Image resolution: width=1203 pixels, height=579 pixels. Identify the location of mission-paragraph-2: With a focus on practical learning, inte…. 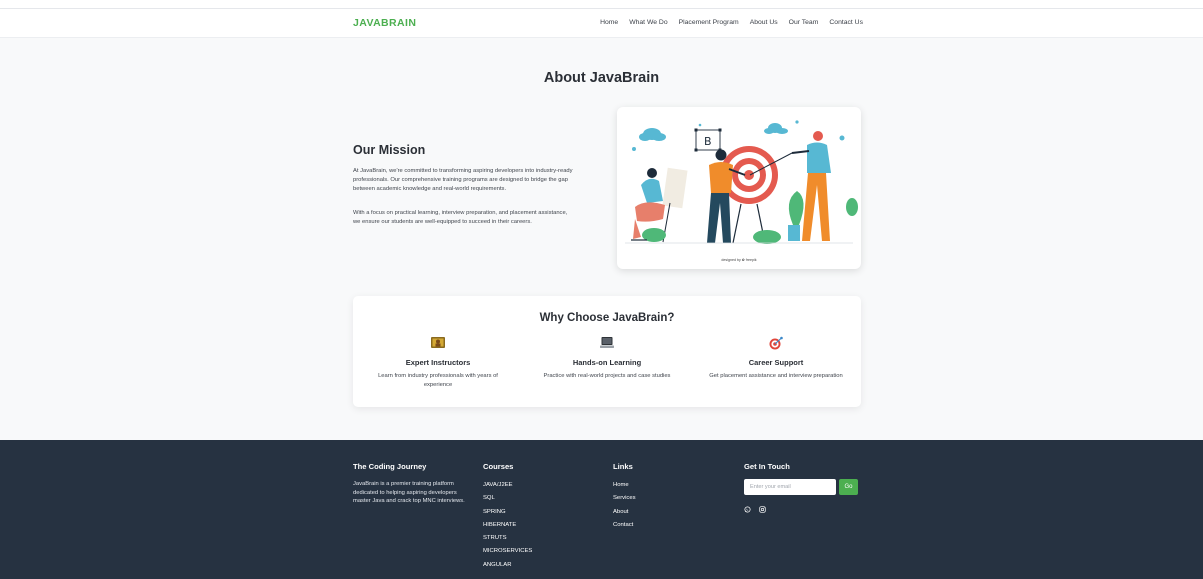
(460, 218).